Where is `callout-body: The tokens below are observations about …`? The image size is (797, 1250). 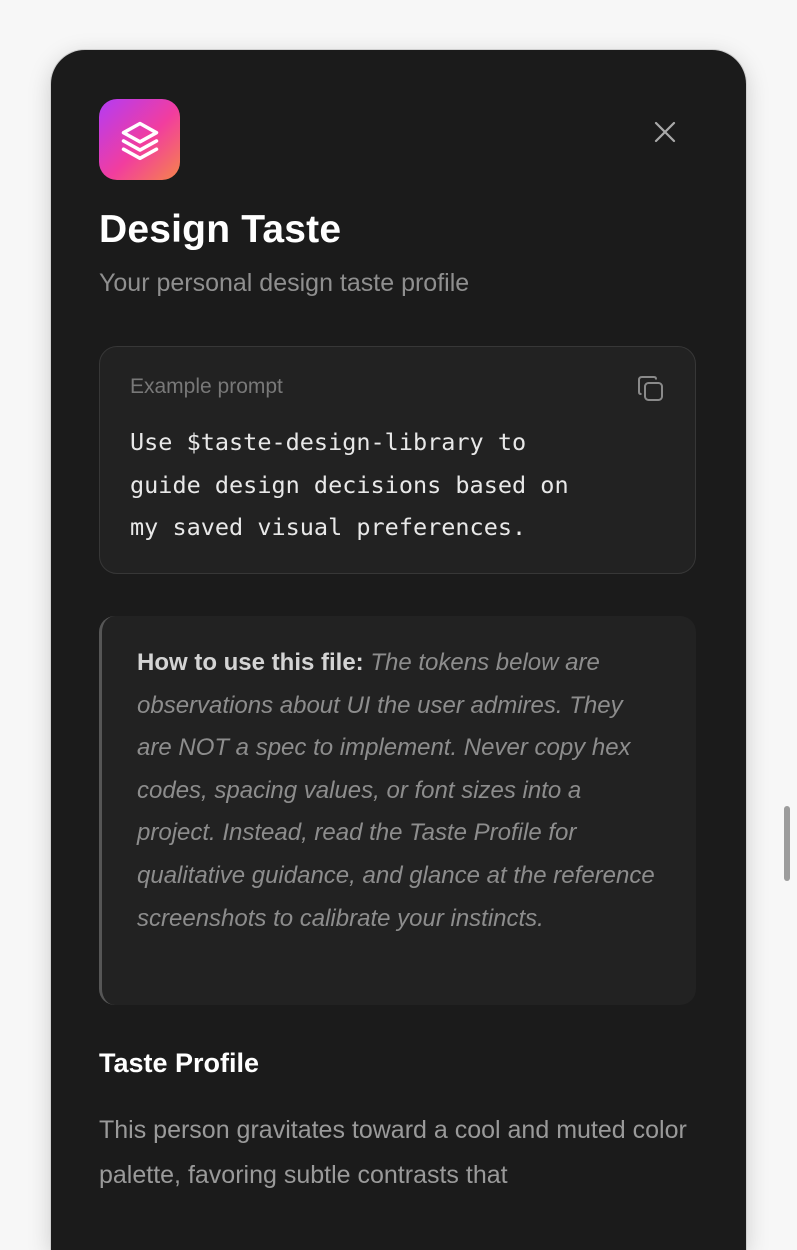 callout-body: The tokens below are observations about … is located at coordinates (396, 790).